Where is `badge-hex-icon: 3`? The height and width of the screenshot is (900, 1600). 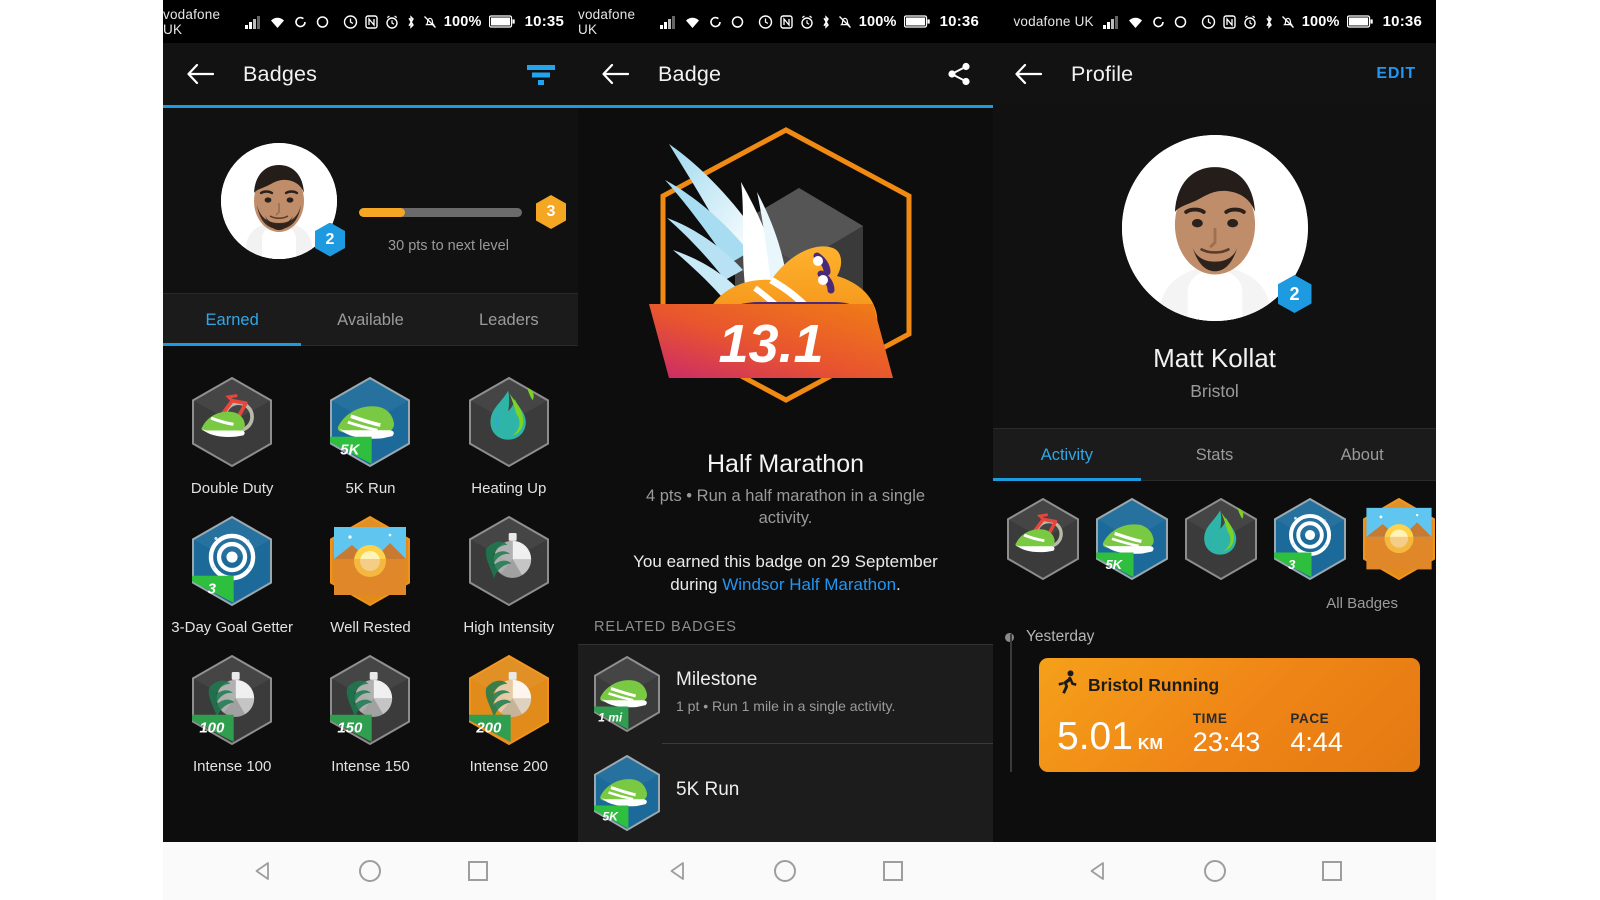 badge-hex-icon: 3 is located at coordinates (232, 561).